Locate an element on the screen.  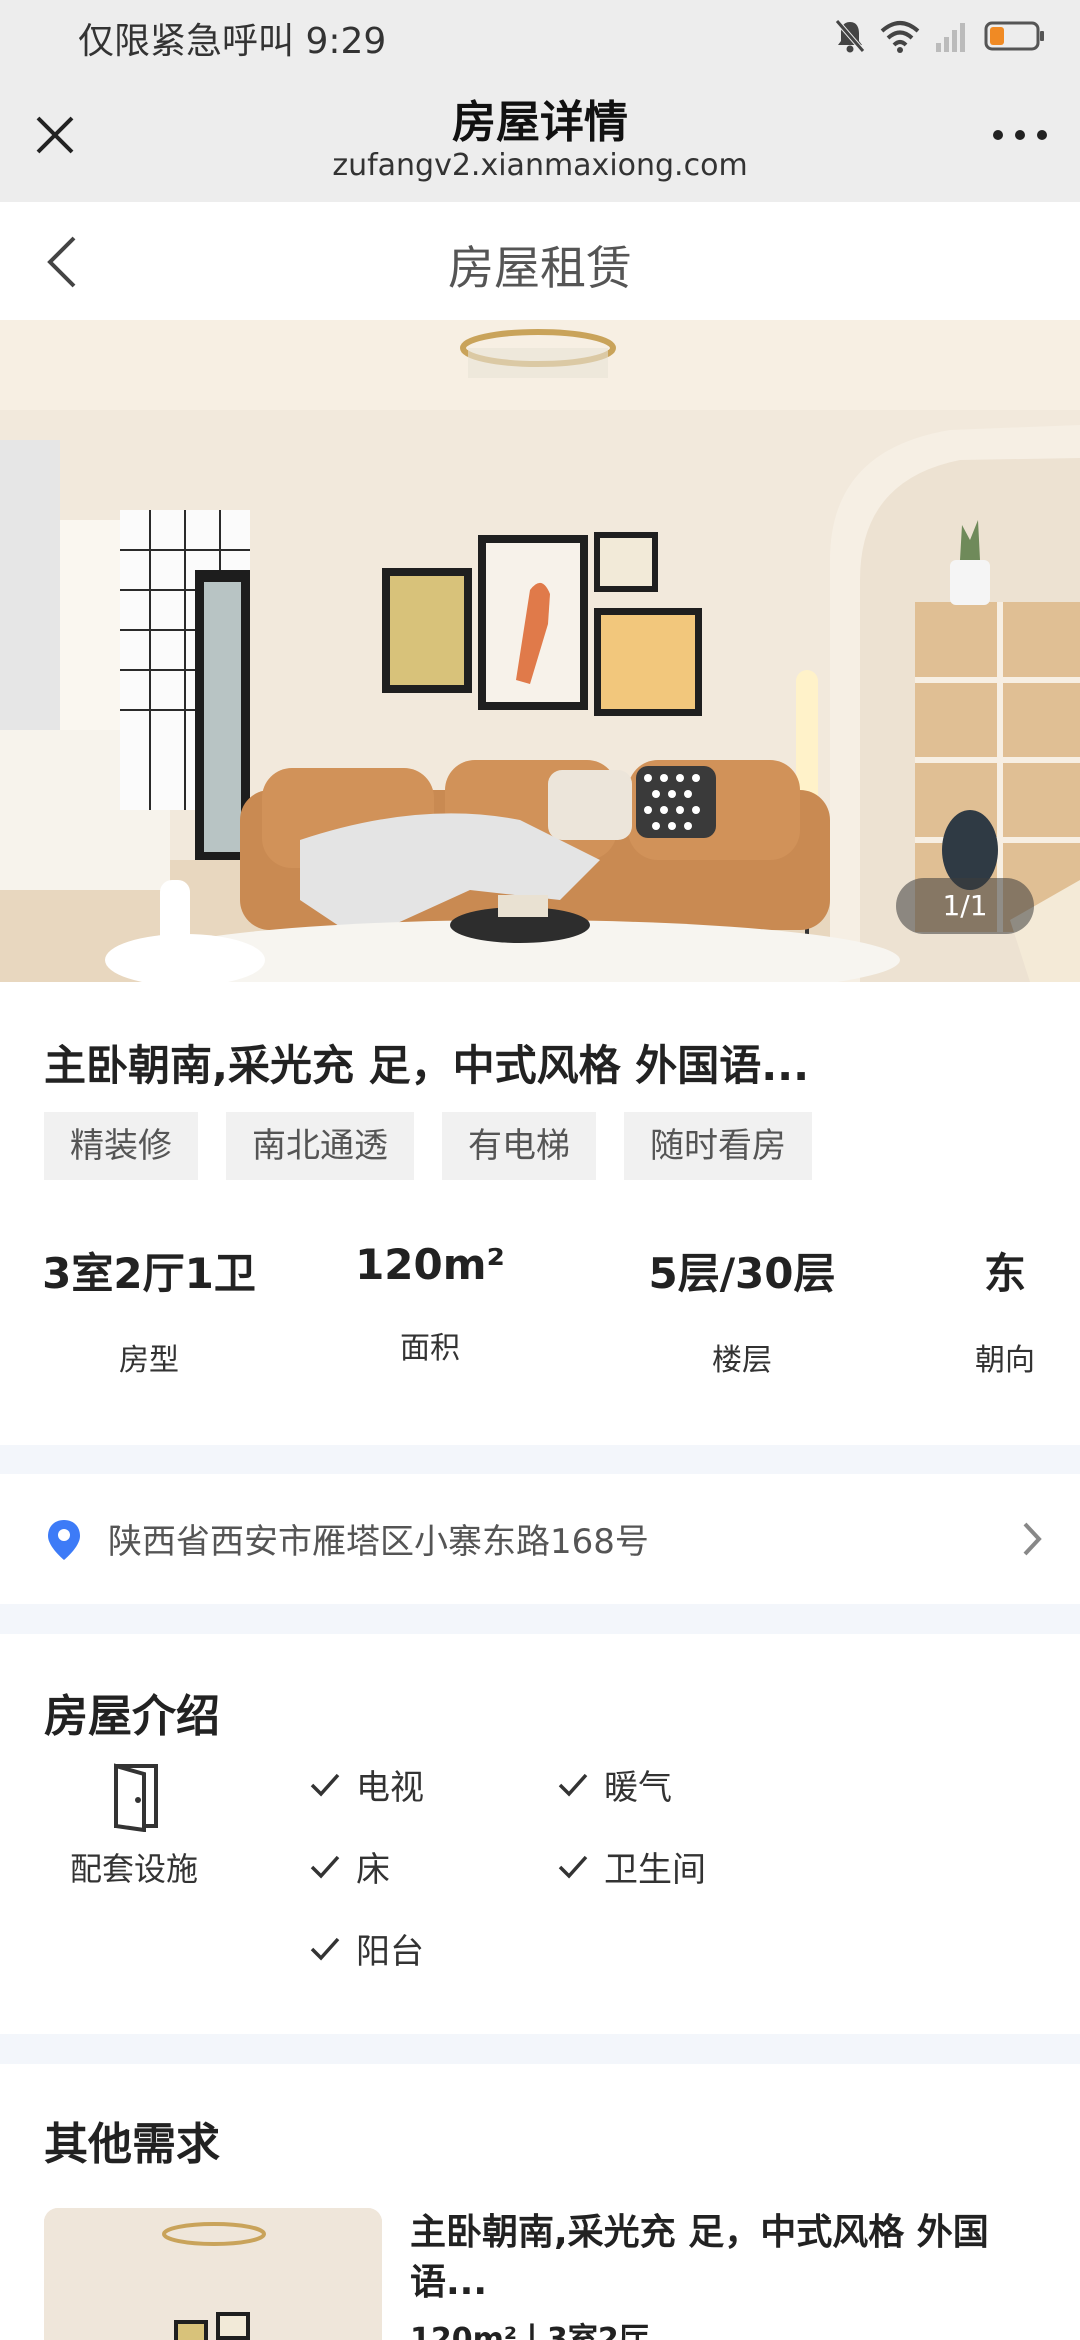
amenity-item: 暖气 is located at coordinates (615, 1784).